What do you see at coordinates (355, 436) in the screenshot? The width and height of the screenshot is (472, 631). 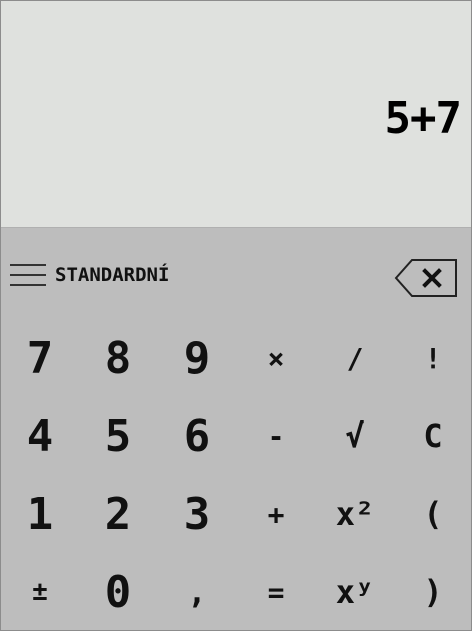 I see `key-square-root: √` at bounding box center [355, 436].